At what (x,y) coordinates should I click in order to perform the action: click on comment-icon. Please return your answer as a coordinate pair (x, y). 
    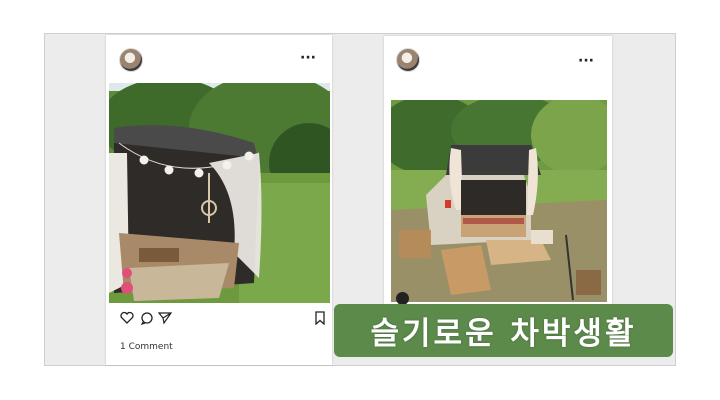
    Looking at the image, I should click on (147, 318).